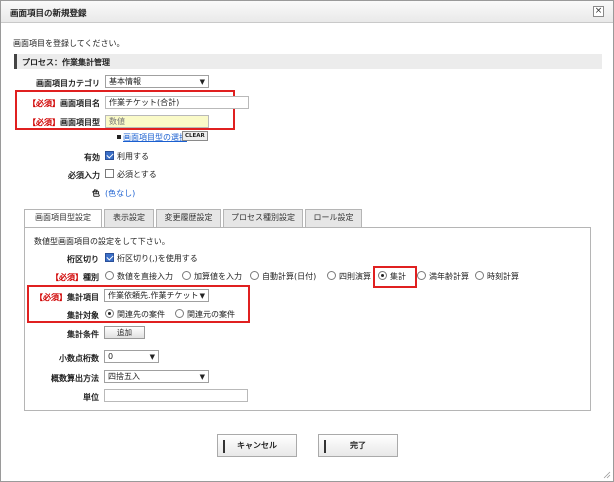 The image size is (614, 482). What do you see at coordinates (83, 297) in the screenshot?
I see `agg-item-label-text: 集計項目` at bounding box center [83, 297].